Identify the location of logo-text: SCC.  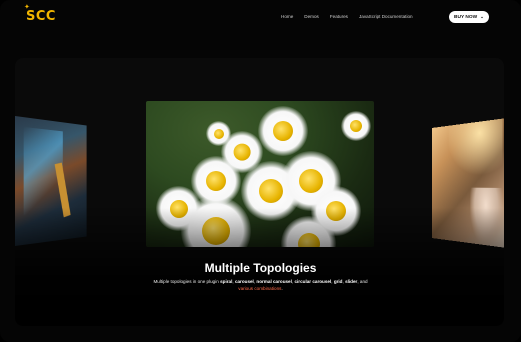
(41, 16).